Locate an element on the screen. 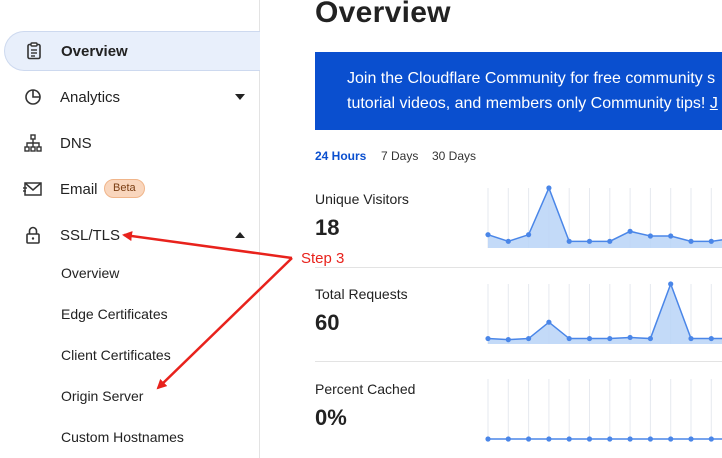 The image size is (722, 458). sidebar-item-label: SSL/TLS is located at coordinates (90, 235).